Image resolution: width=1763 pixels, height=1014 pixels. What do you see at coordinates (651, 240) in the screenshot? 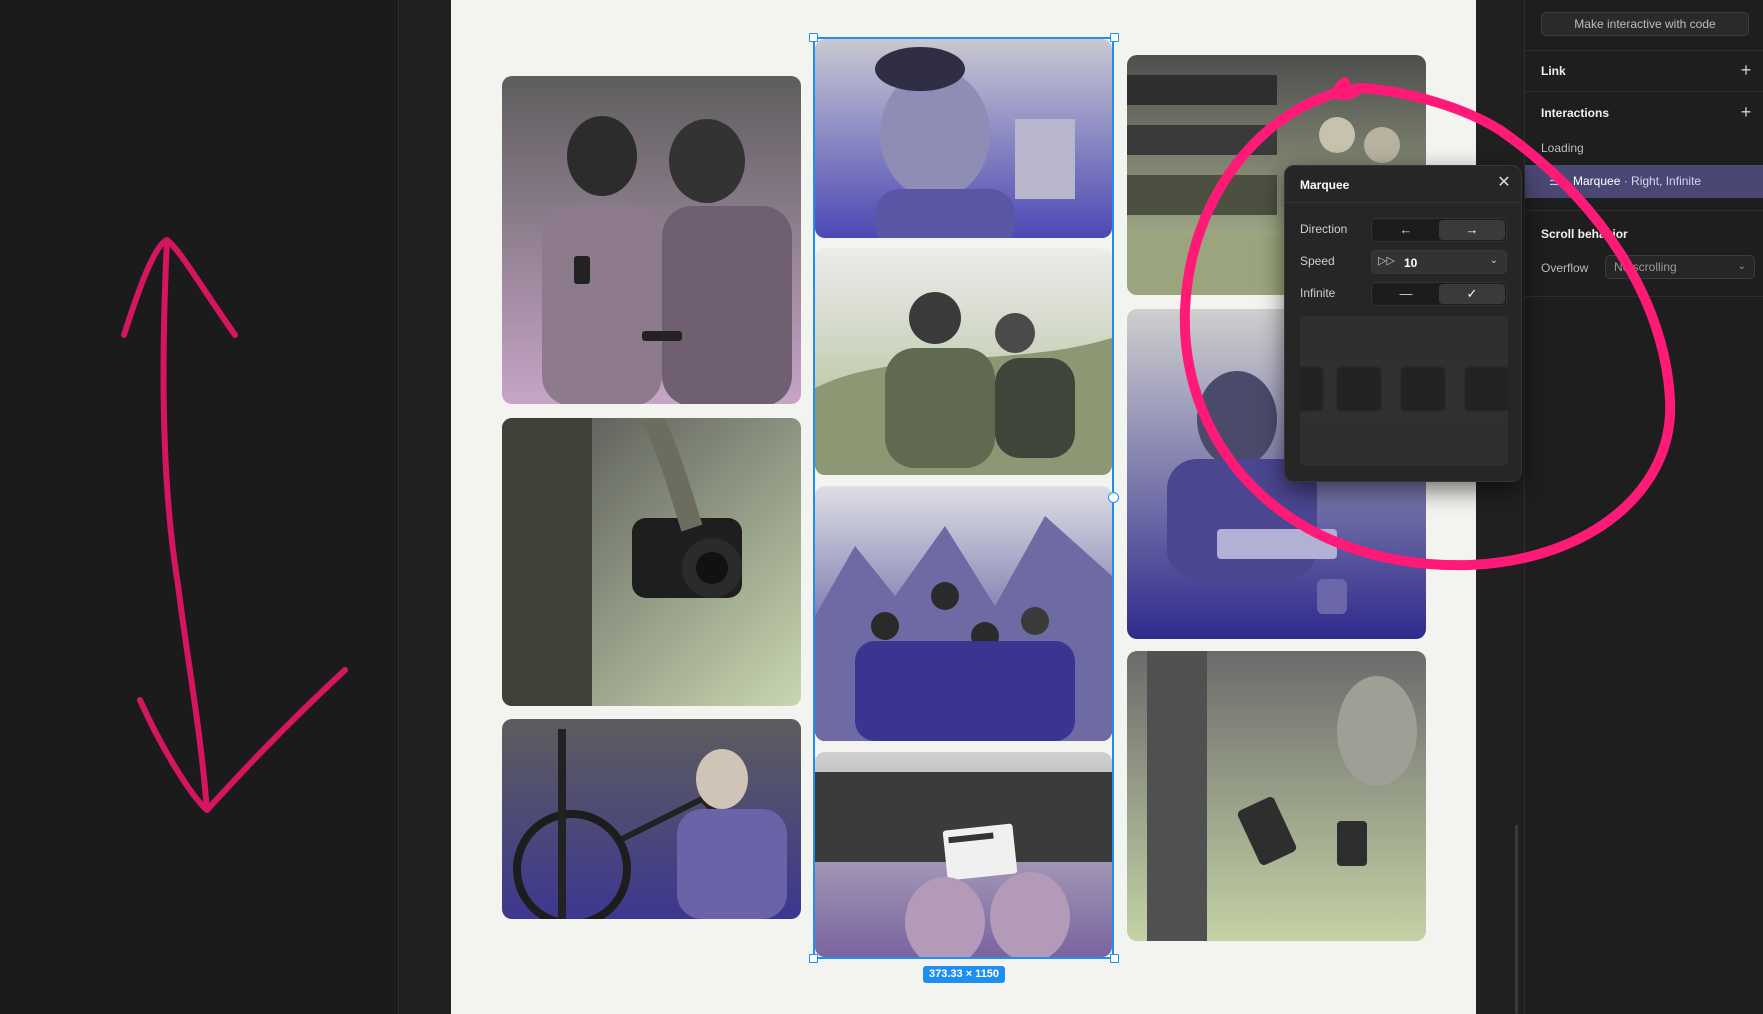
I see `photo-couple-phone` at bounding box center [651, 240].